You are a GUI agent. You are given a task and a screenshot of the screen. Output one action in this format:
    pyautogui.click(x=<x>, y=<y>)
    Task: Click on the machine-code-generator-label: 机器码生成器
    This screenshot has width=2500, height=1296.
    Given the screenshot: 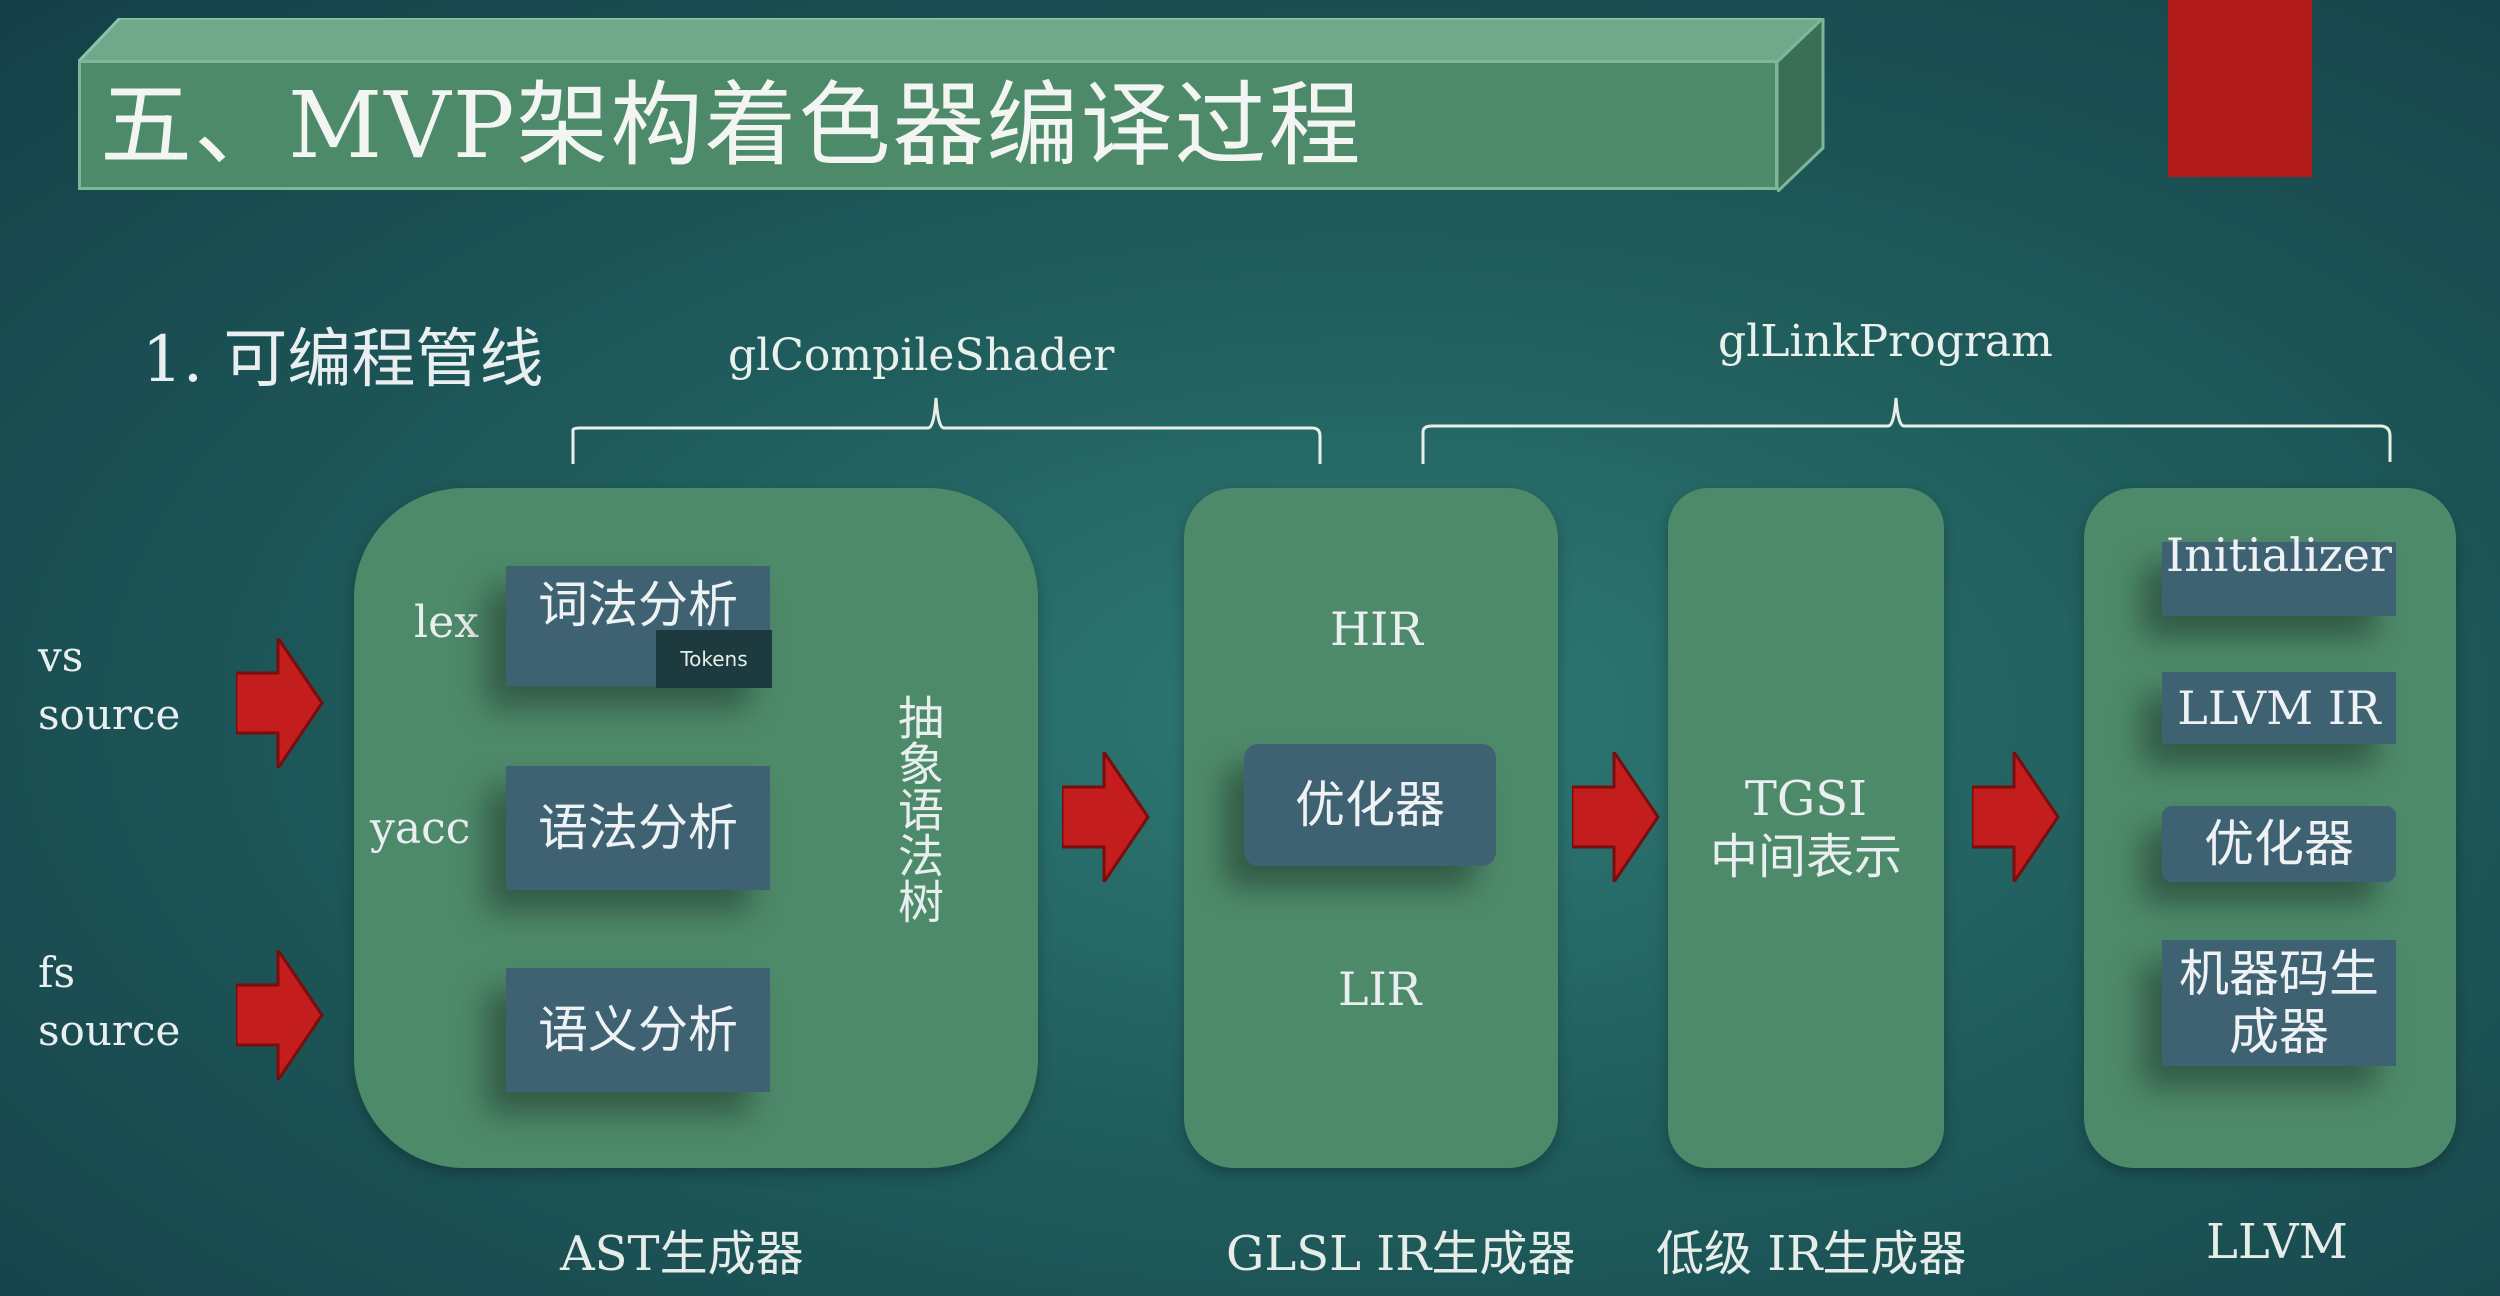 What is the action you would take?
    pyautogui.click(x=2279, y=1003)
    